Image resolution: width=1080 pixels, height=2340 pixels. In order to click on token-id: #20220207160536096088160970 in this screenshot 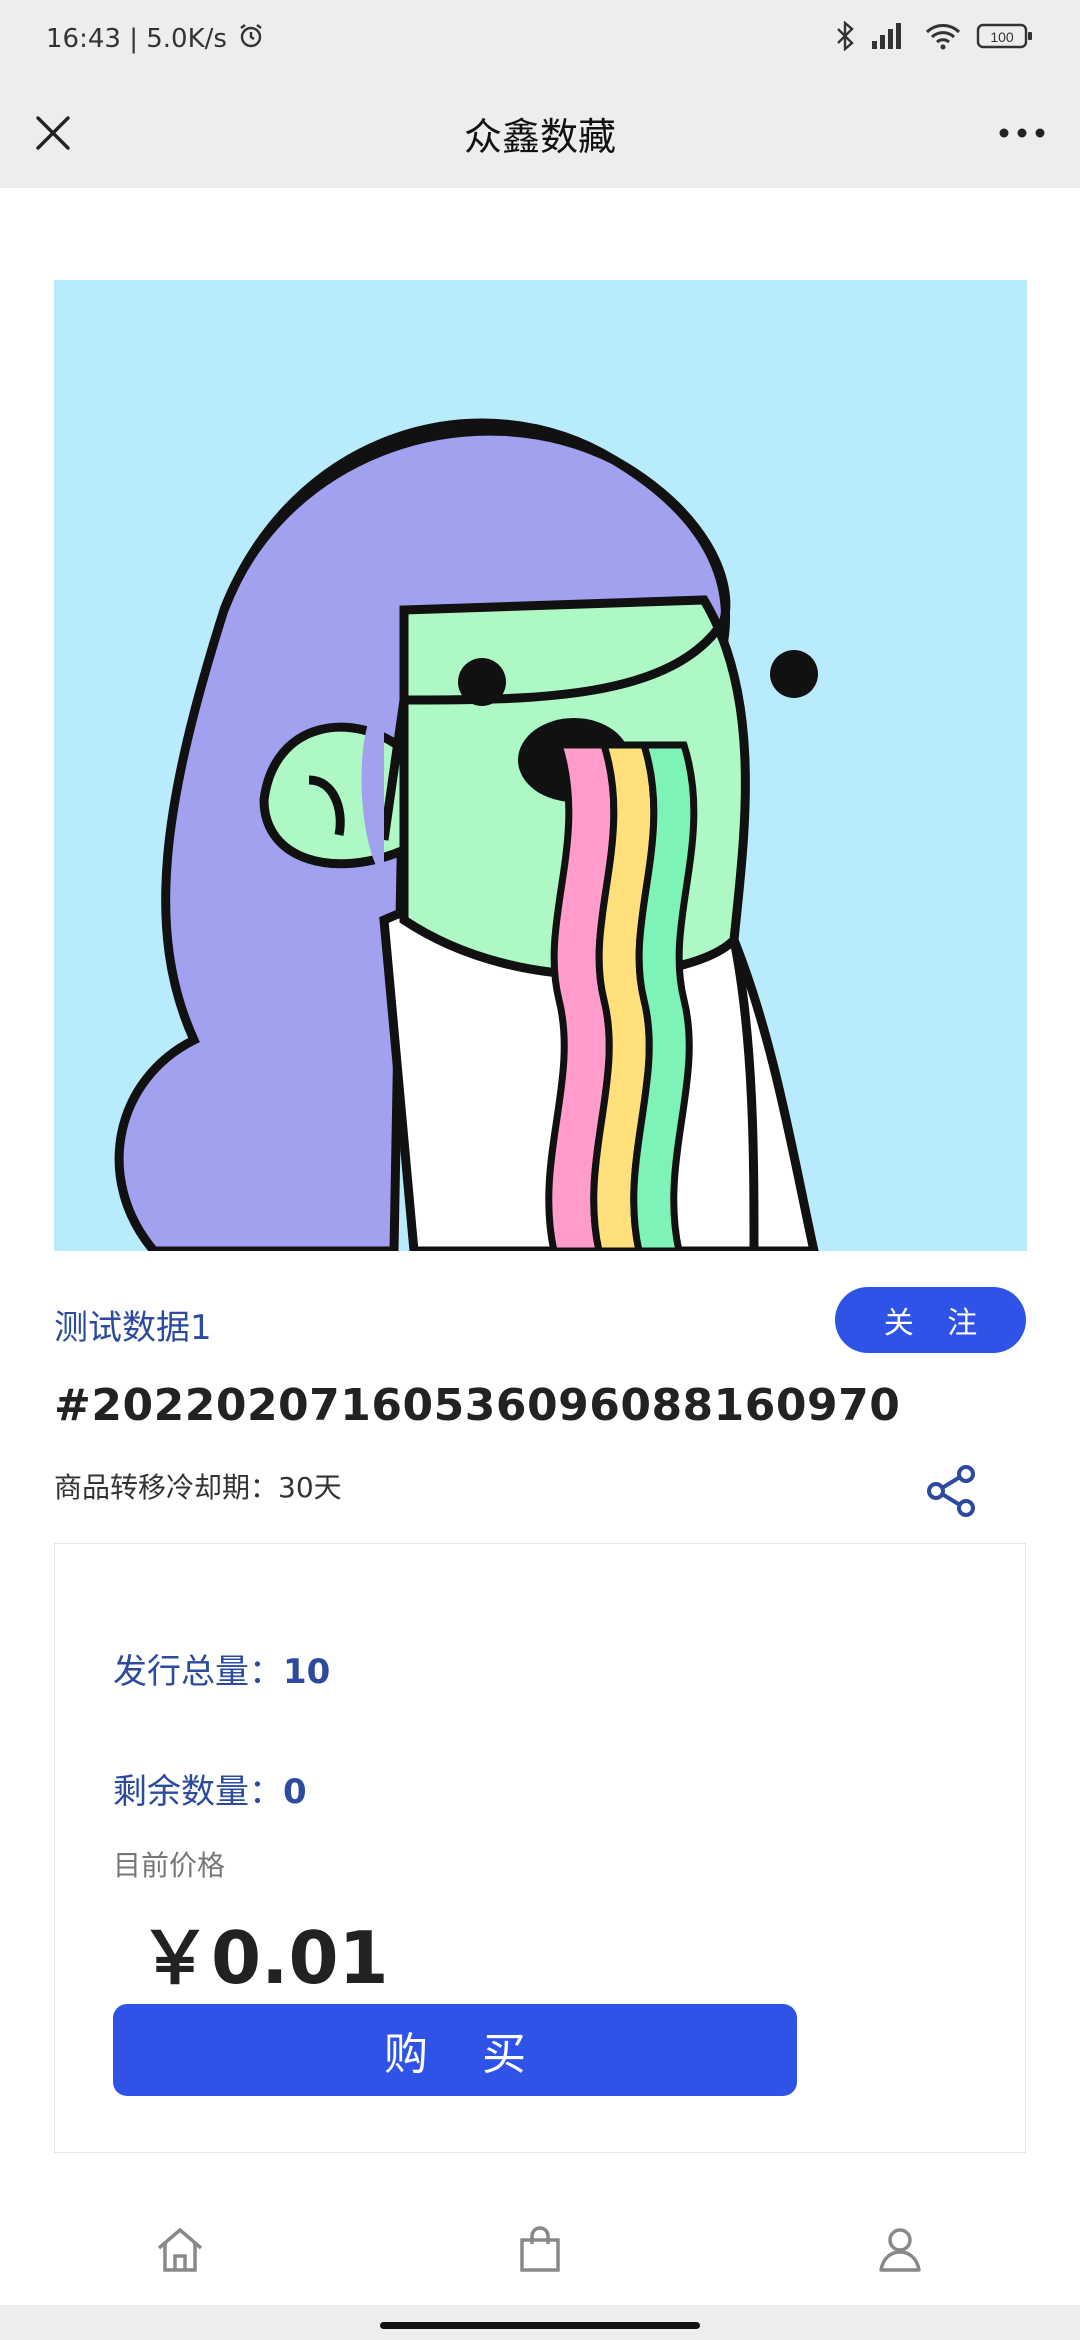, I will do `click(477, 1405)`.